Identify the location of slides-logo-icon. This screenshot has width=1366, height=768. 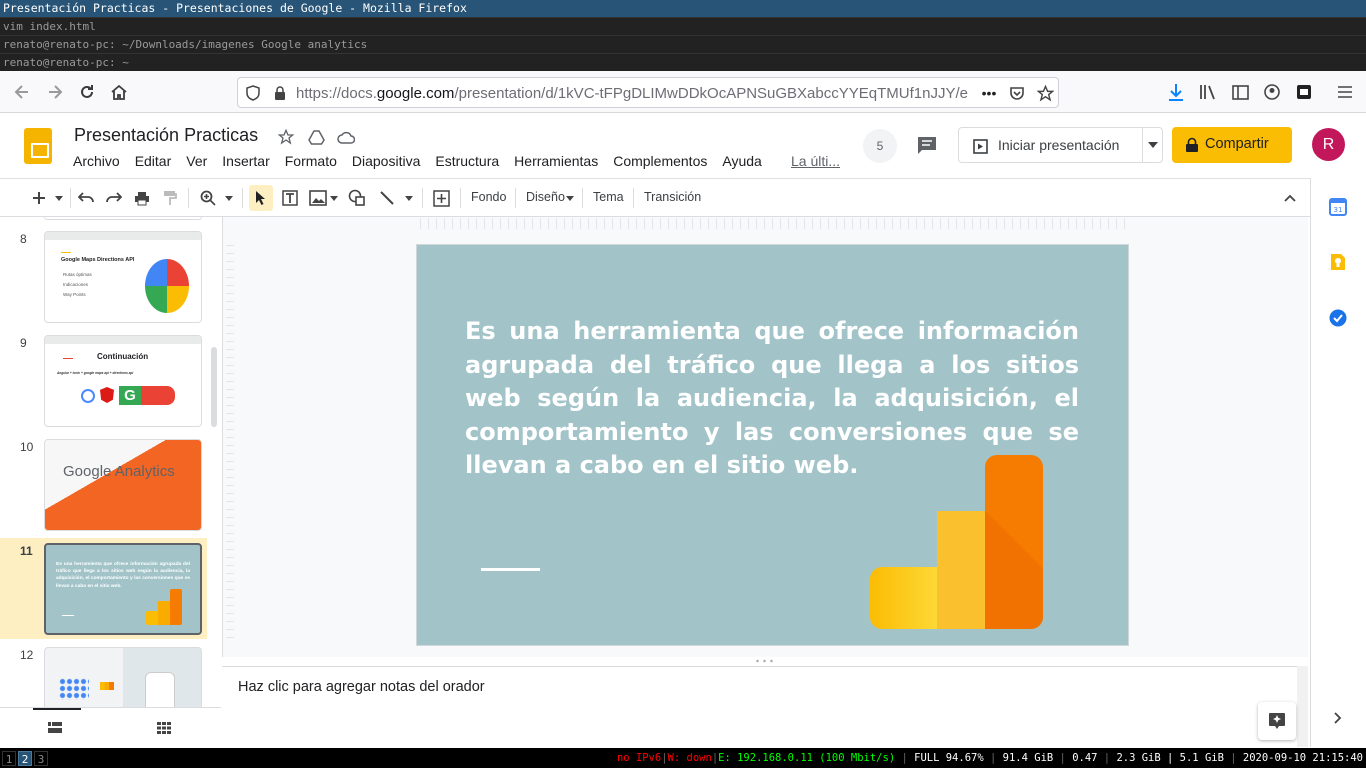
(38, 146).